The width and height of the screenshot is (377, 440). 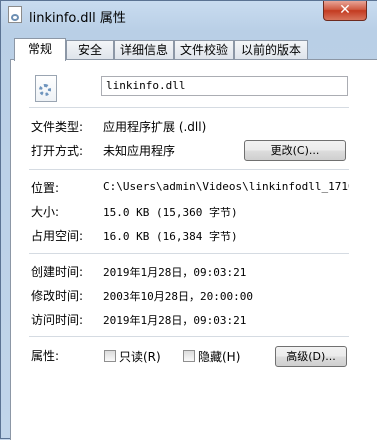 What do you see at coordinates (189, 16) in the screenshot?
I see `title-bar: linkinfo.dll 属性 ✕` at bounding box center [189, 16].